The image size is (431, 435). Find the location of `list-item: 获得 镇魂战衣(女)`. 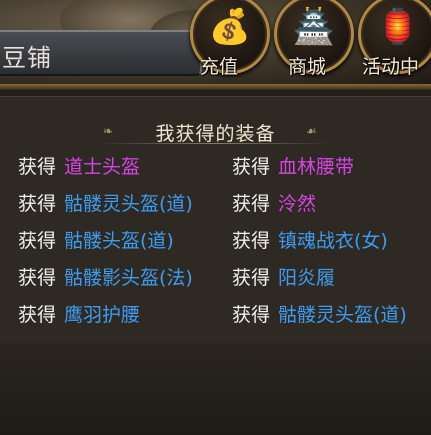

list-item: 获得 镇魂战衣(女) is located at coordinates (310, 239).